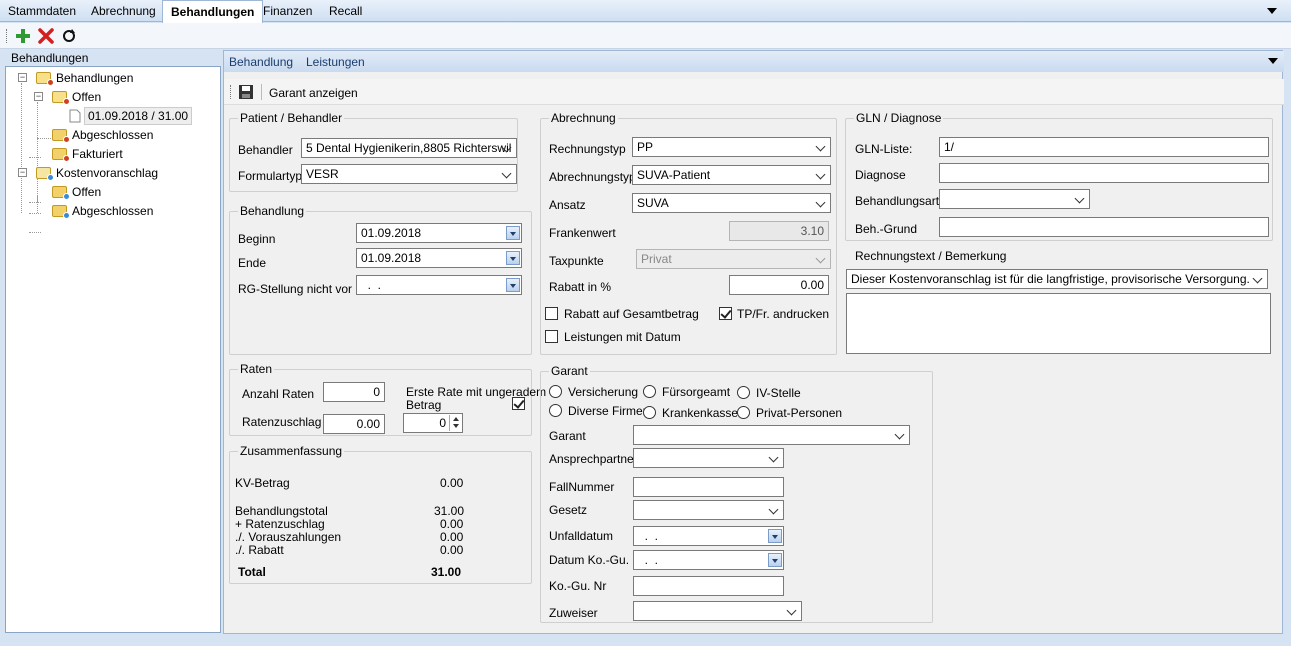 This screenshot has height=646, width=1291. What do you see at coordinates (886, 229) in the screenshot?
I see `beh-grund-label: Beh.-Grund` at bounding box center [886, 229].